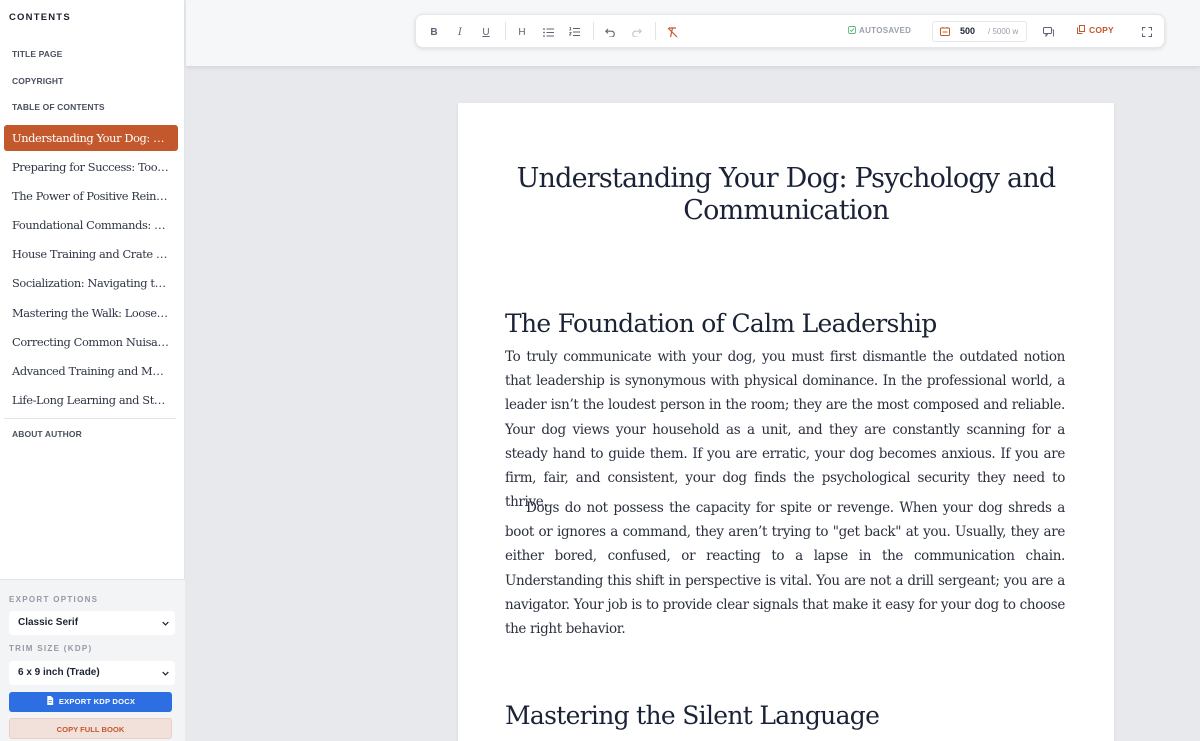 The width and height of the screenshot is (1200, 741). Describe the element at coordinates (40, 17) in the screenshot. I see `sidebar-title: CONTENTS` at that location.